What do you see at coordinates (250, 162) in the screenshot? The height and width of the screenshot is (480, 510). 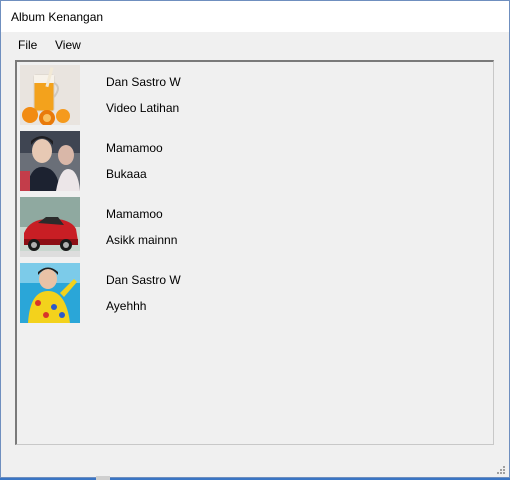 I see `list-item: Mamamoo Bukaaa` at bounding box center [250, 162].